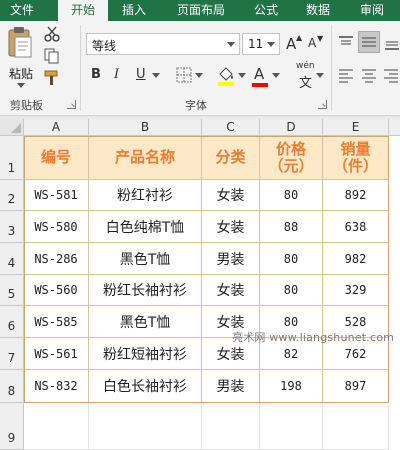  I want to click on align-left-icon, so click(346, 75).